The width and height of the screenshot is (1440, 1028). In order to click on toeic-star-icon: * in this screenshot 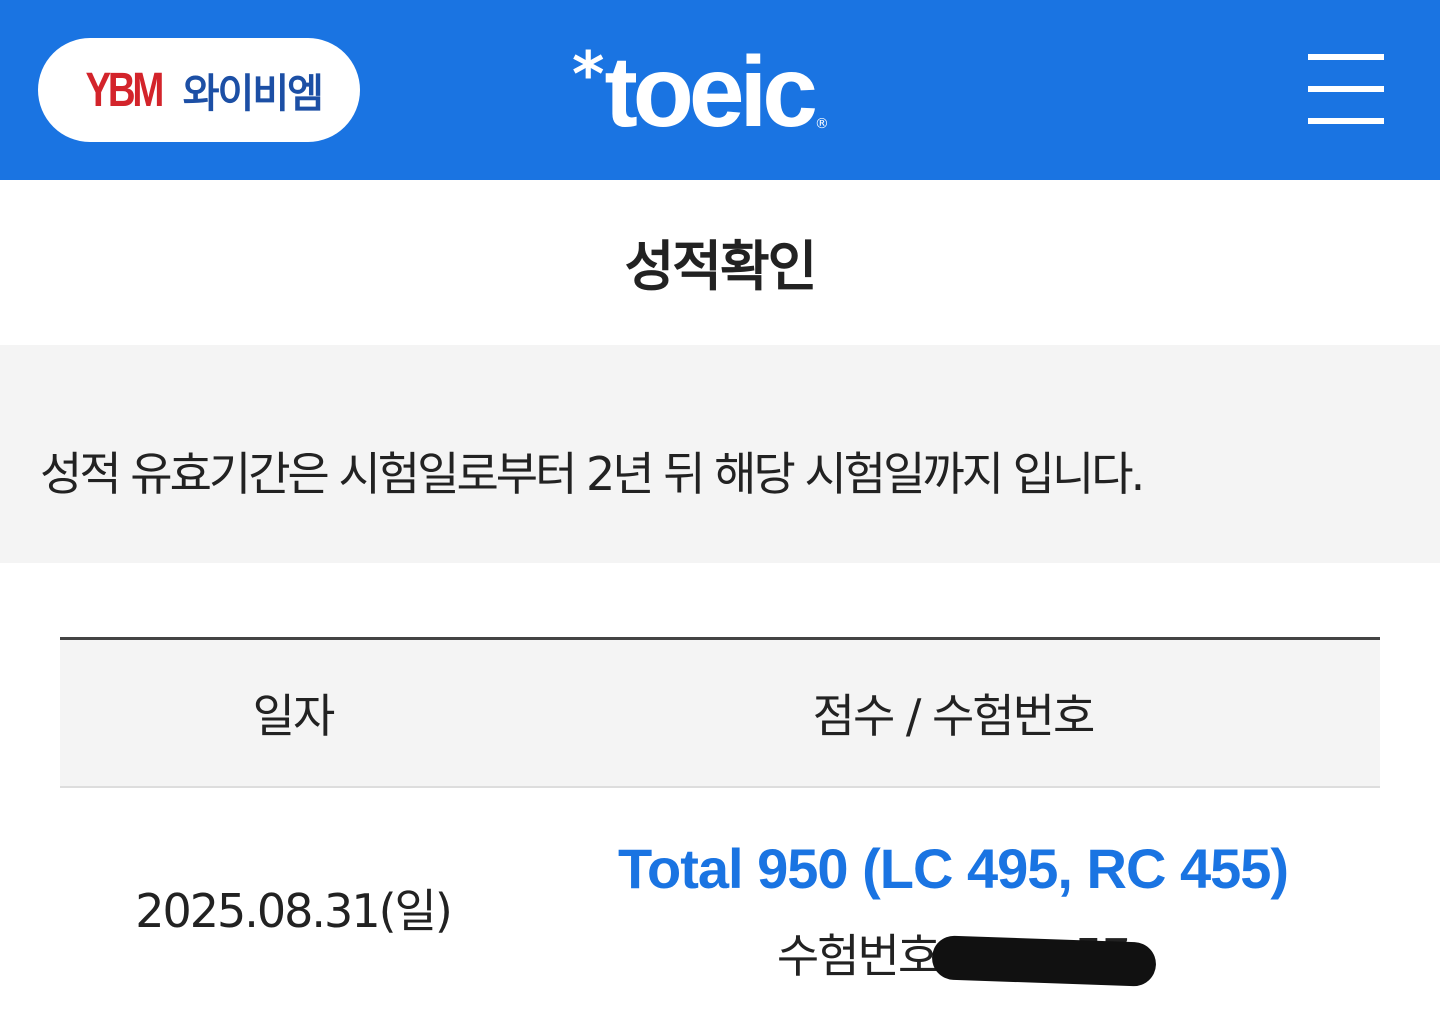, I will do `click(588, 74)`.